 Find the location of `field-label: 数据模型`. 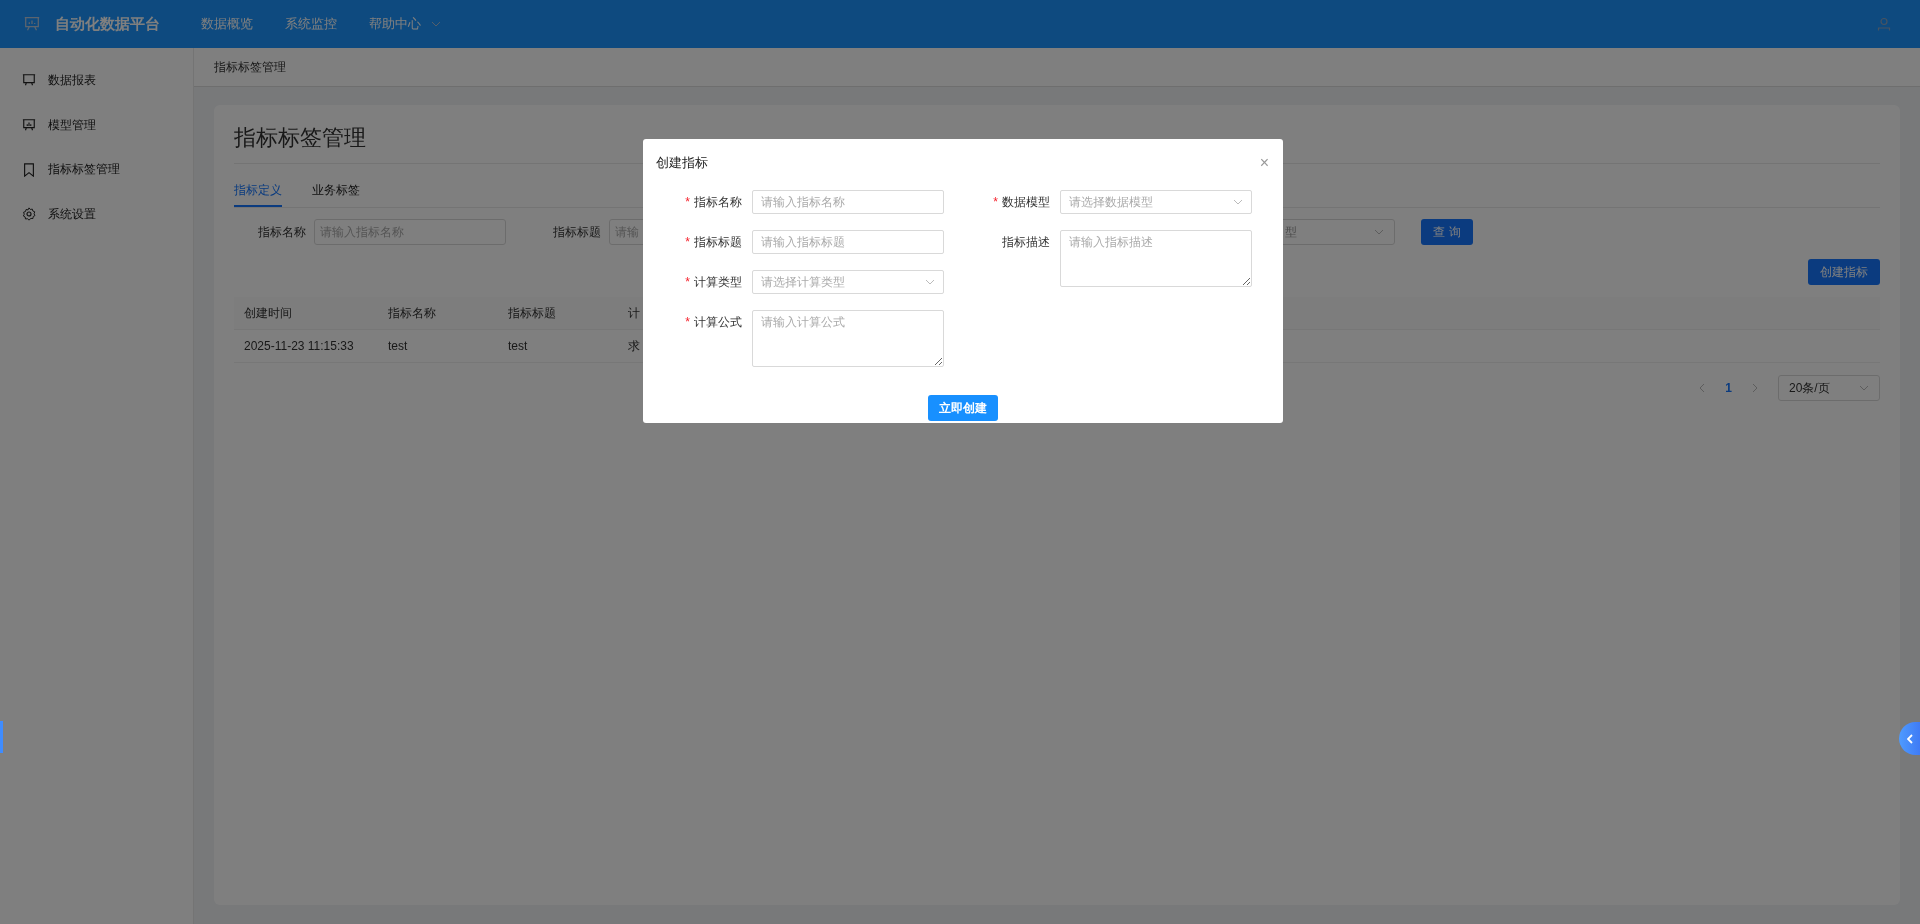

field-label: 数据模型 is located at coordinates (1026, 202).